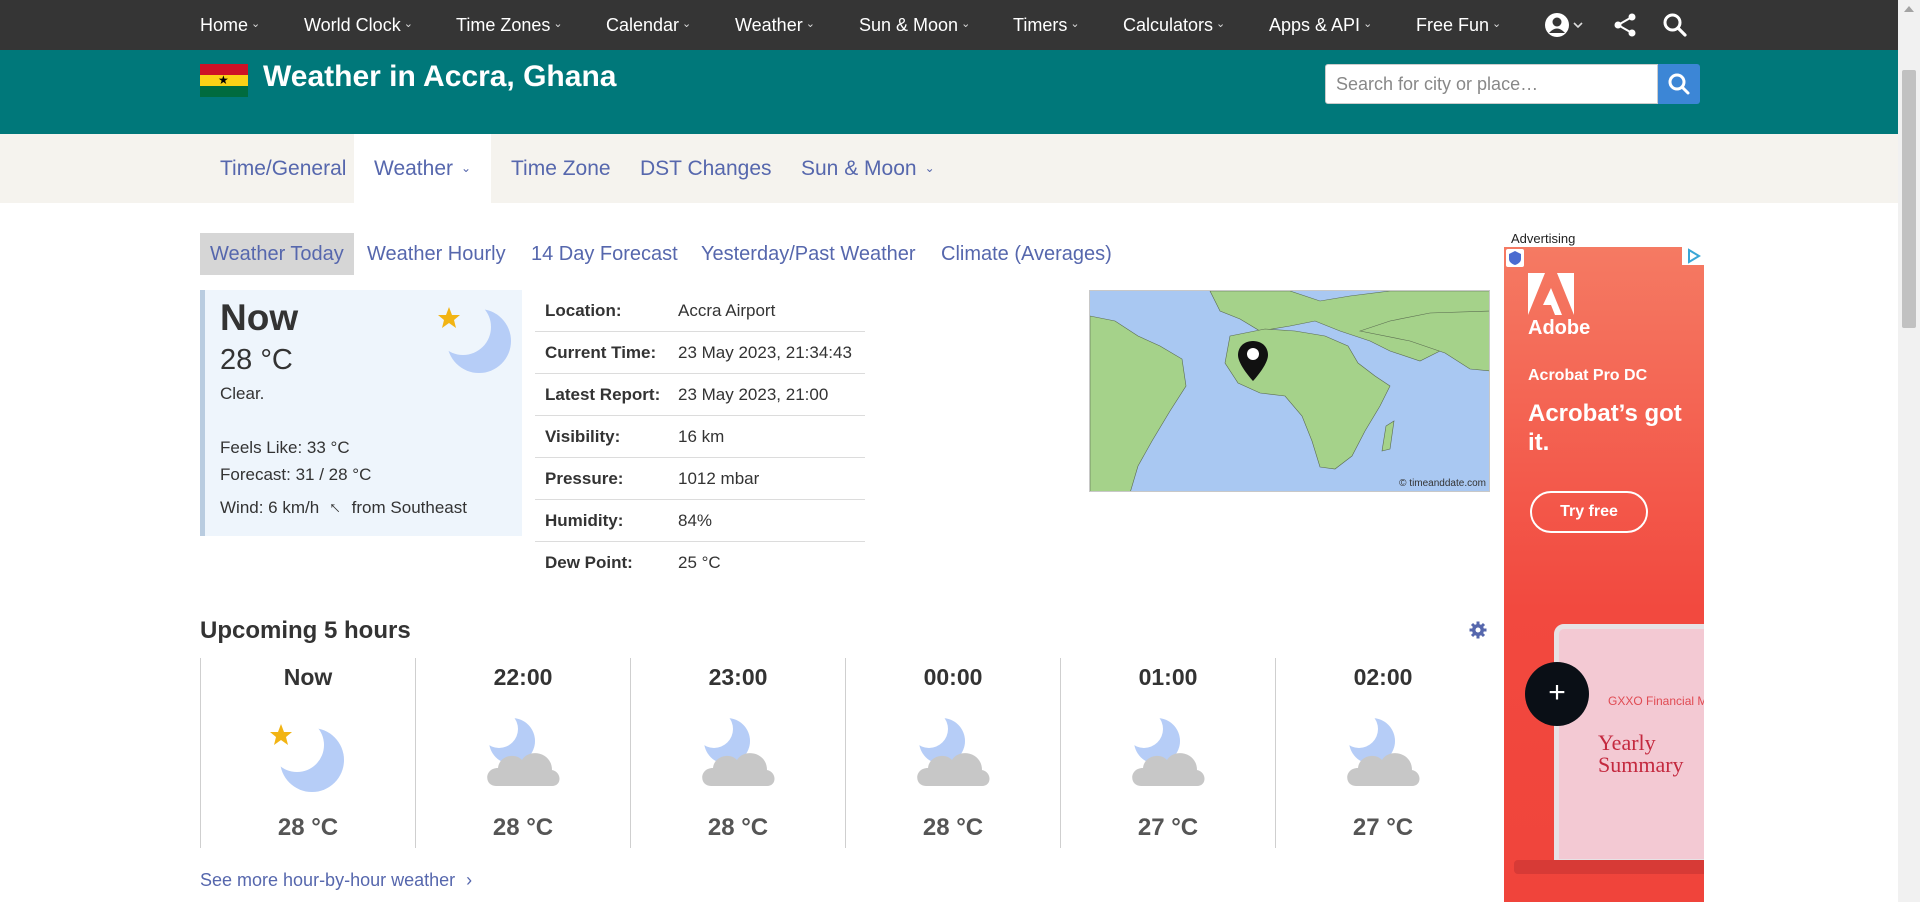 This screenshot has height=902, width=1920. Describe the element at coordinates (1909, 9) in the screenshot. I see `scroll-up-arrow-icon` at that location.